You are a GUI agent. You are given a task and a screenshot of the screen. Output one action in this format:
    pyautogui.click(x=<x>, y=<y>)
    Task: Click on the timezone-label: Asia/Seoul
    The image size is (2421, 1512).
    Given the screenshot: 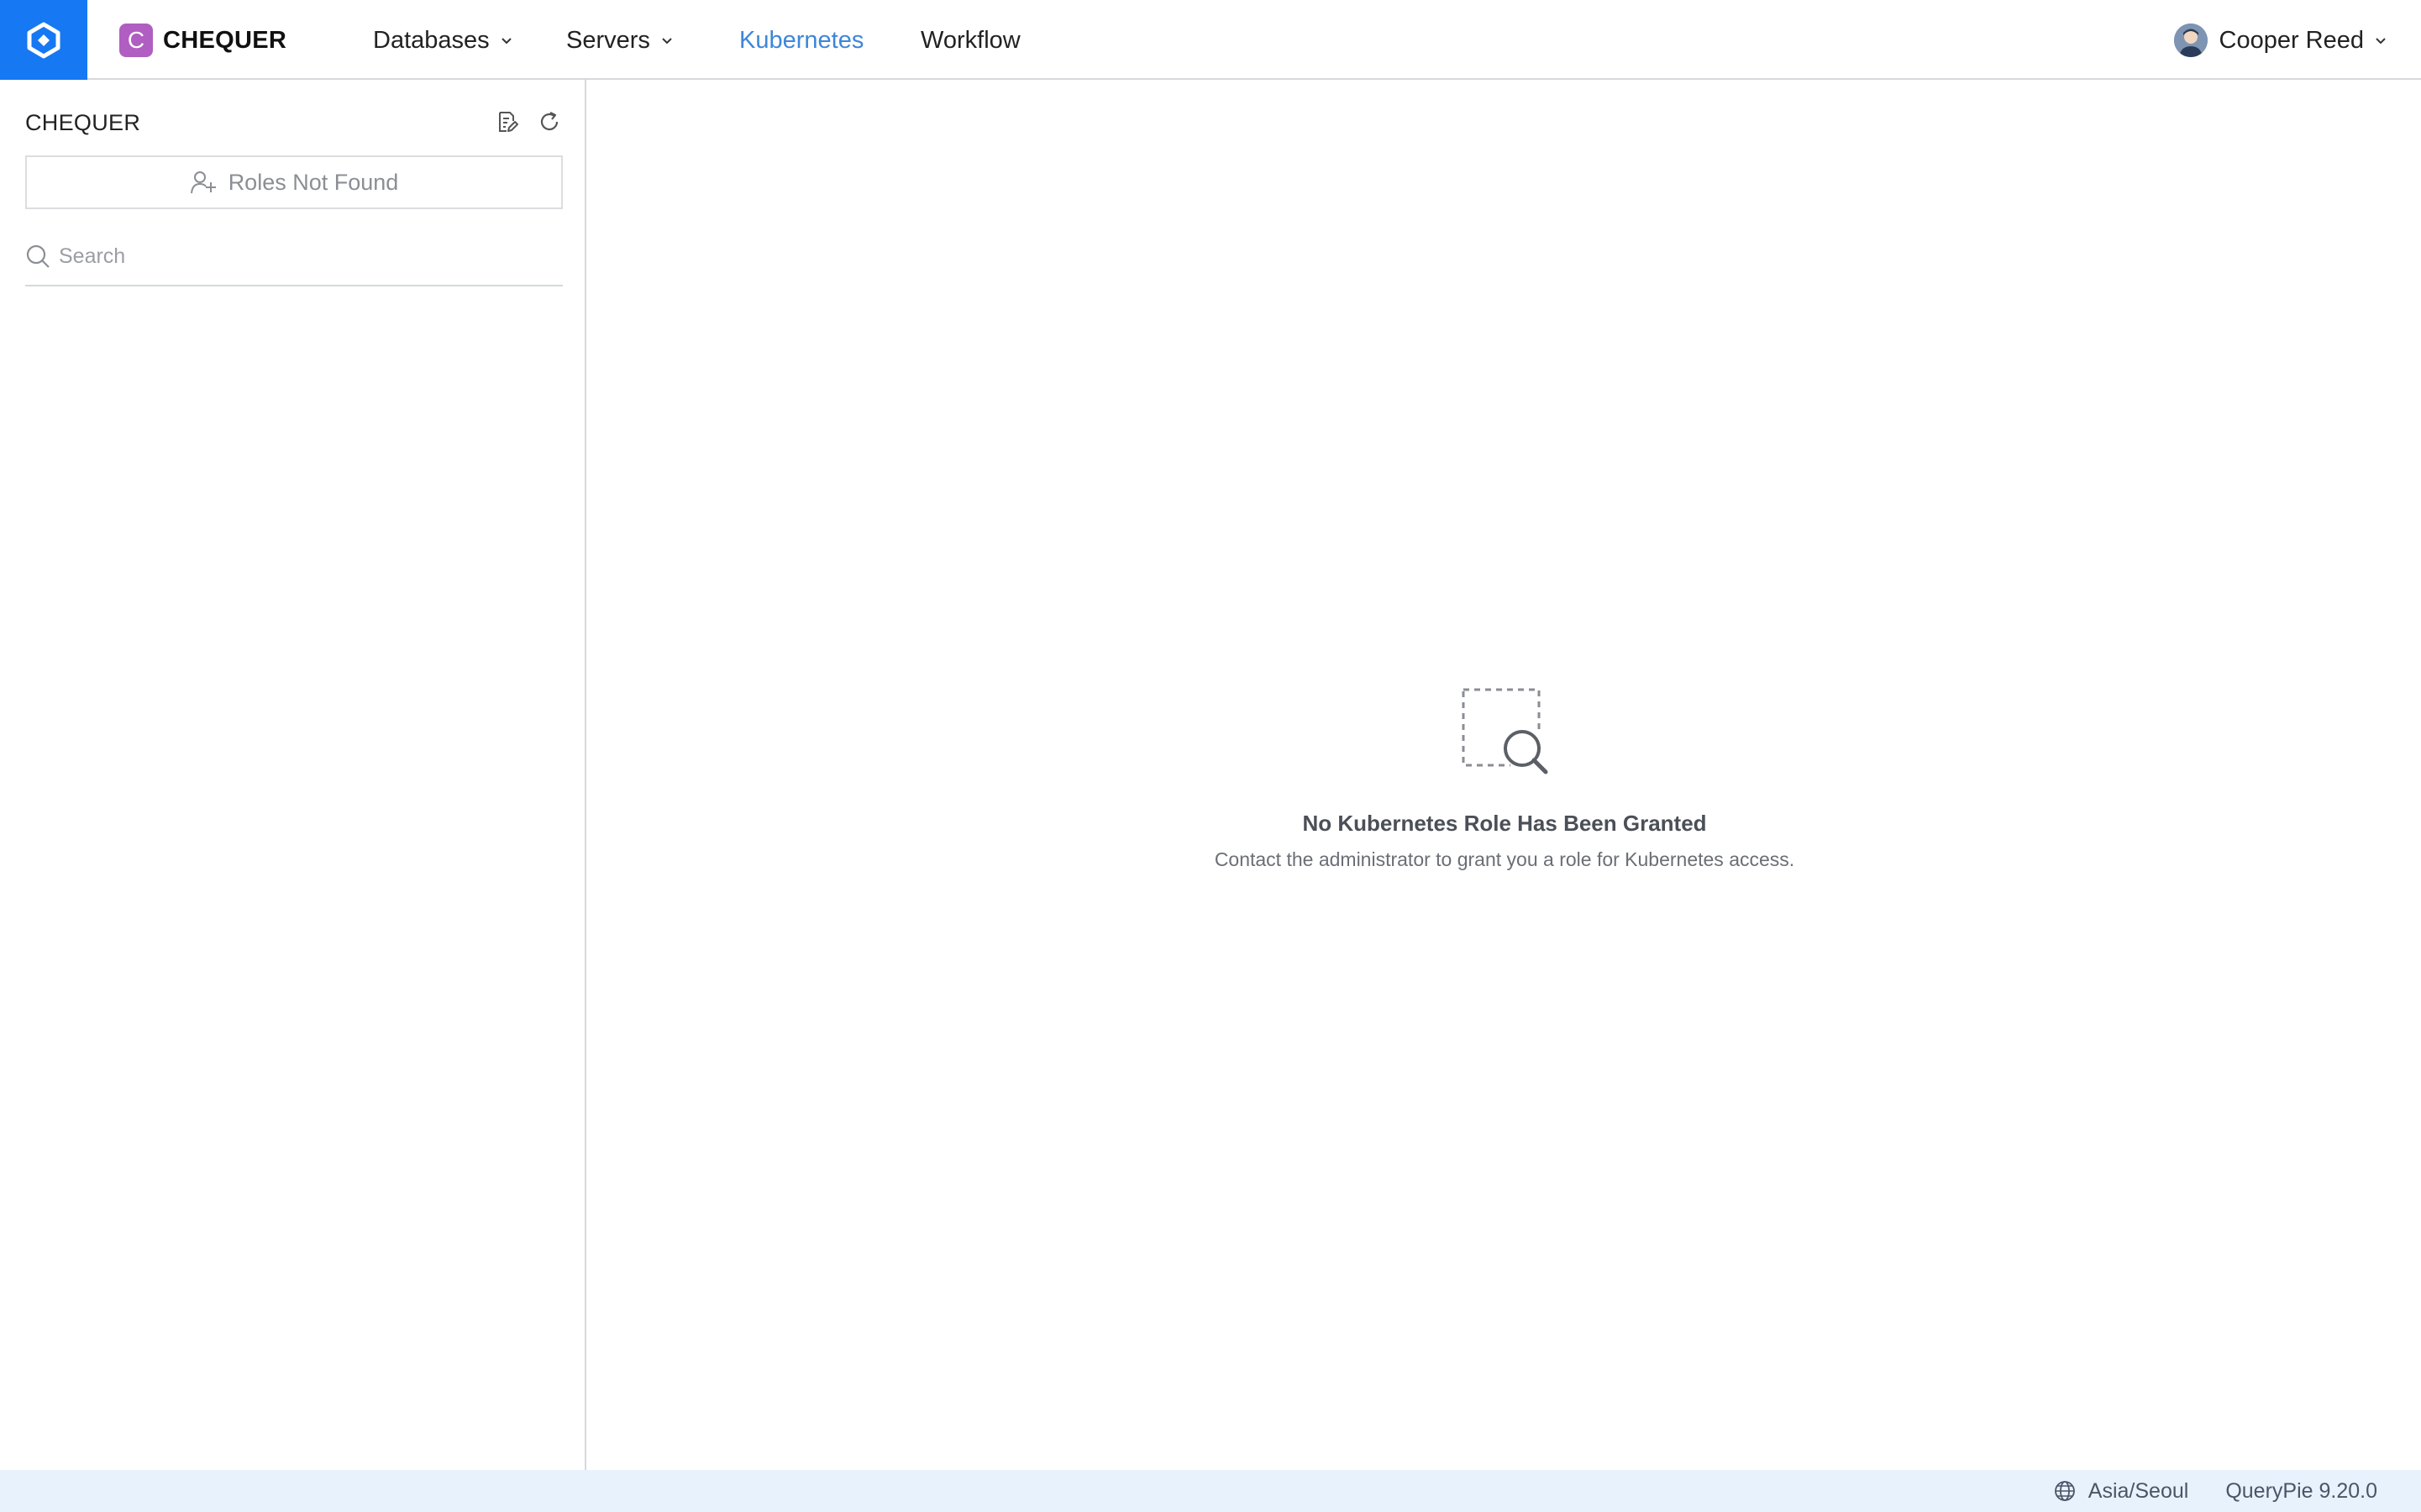 What is the action you would take?
    pyautogui.click(x=2138, y=1490)
    